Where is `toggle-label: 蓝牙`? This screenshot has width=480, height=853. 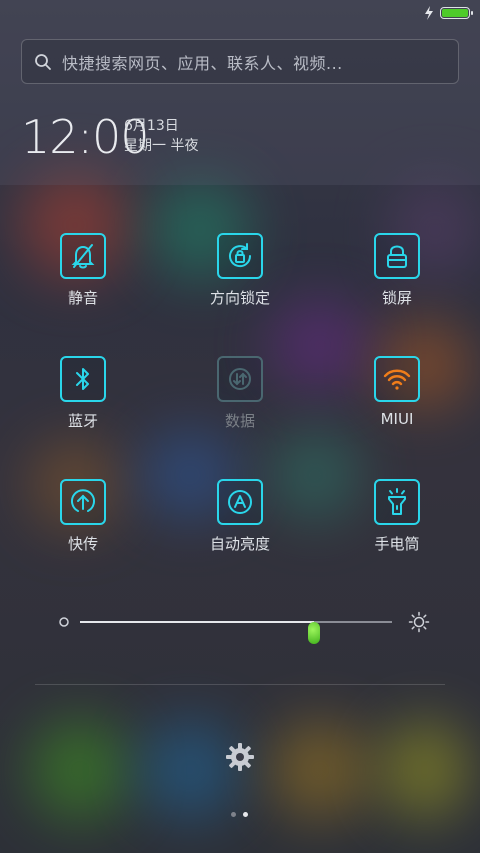
toggle-label: 蓝牙 is located at coordinates (82, 421).